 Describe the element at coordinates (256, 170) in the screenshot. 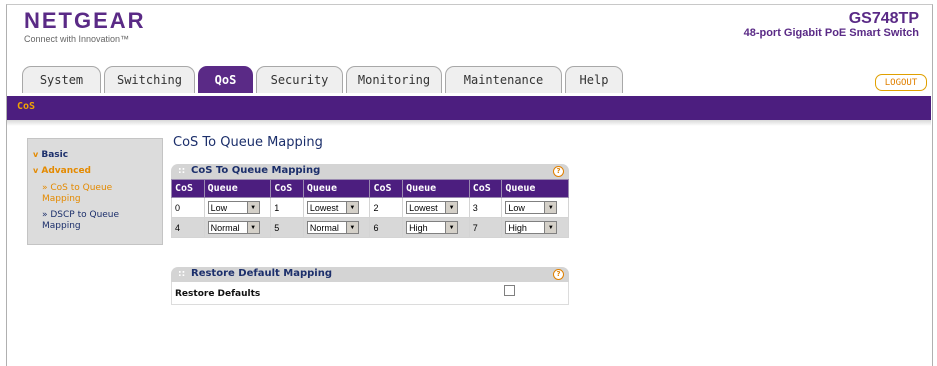

I see `panel-title: CoS To Queue Mapping` at that location.